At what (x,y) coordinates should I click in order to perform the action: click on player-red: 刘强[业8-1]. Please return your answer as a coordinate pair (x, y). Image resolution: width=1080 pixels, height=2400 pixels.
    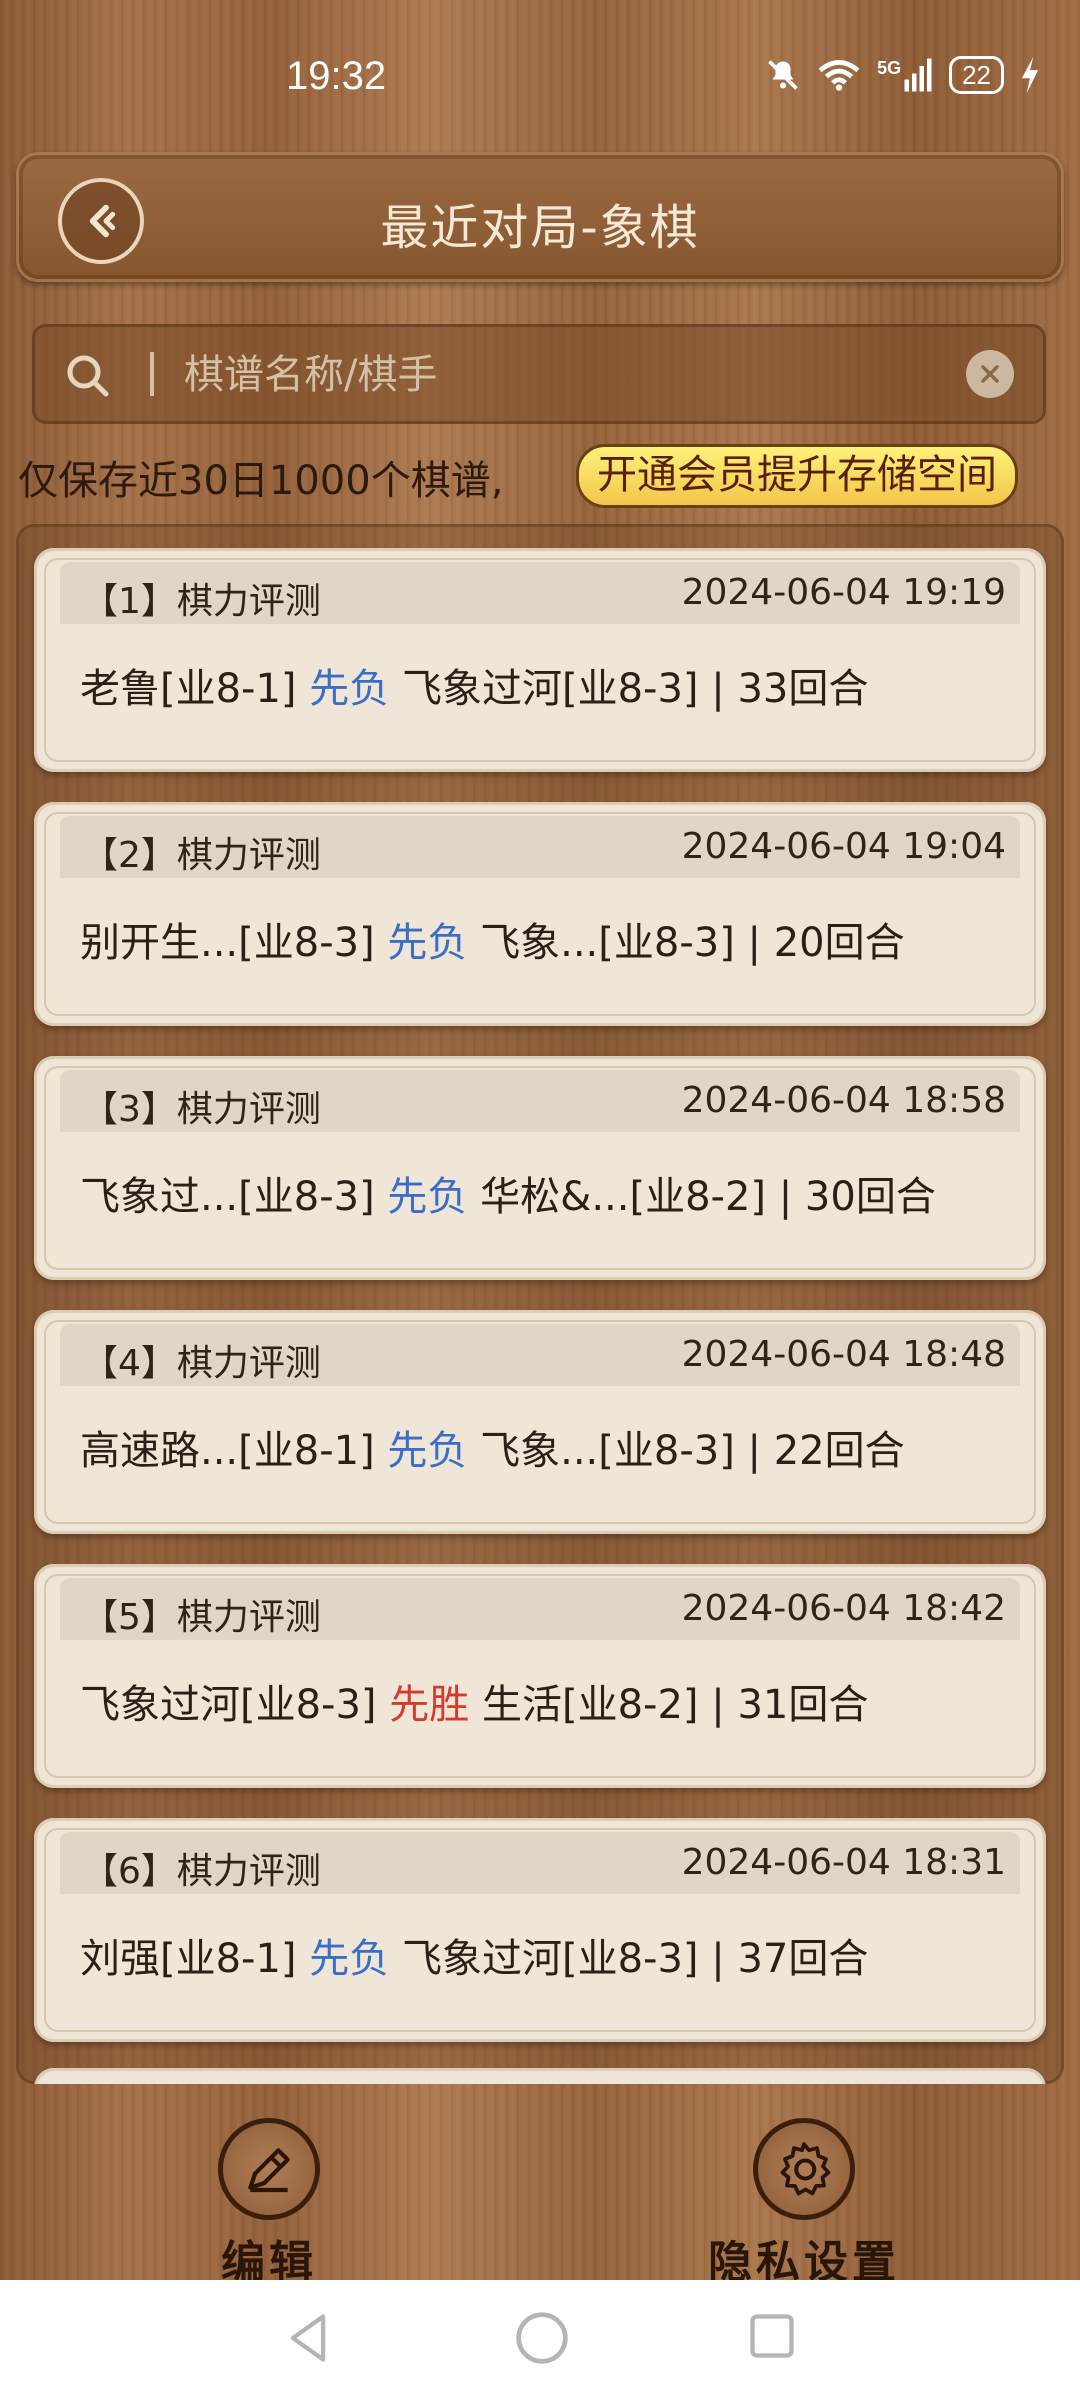
    Looking at the image, I should click on (188, 1959).